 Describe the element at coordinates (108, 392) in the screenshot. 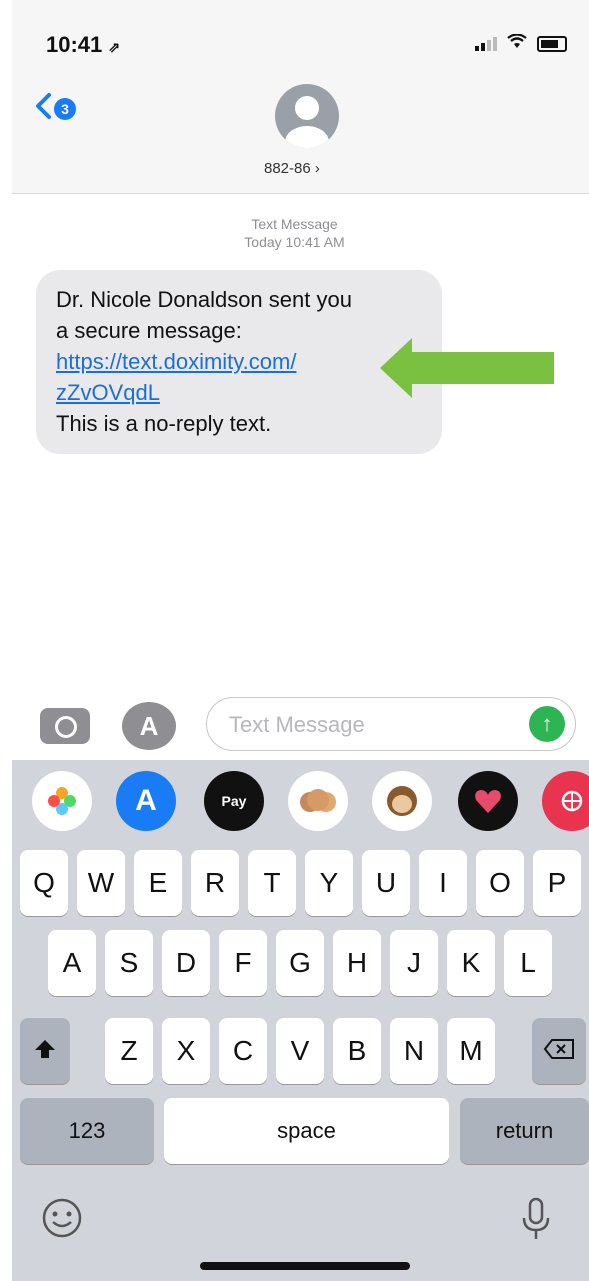

I see `message-link: zZvOVqdL` at that location.